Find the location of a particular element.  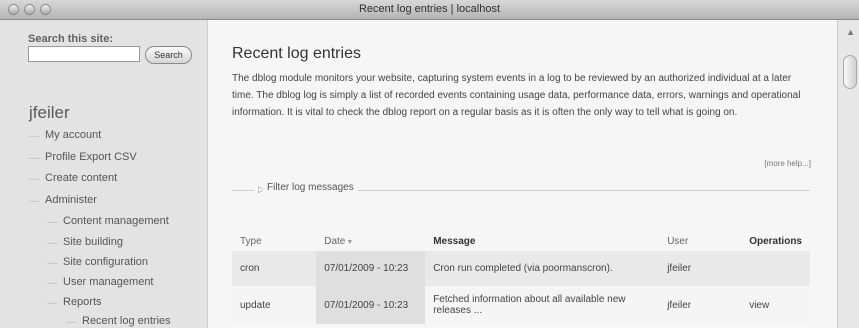

window-titlebar: Recent log entries | localhost is located at coordinates (429, 10).